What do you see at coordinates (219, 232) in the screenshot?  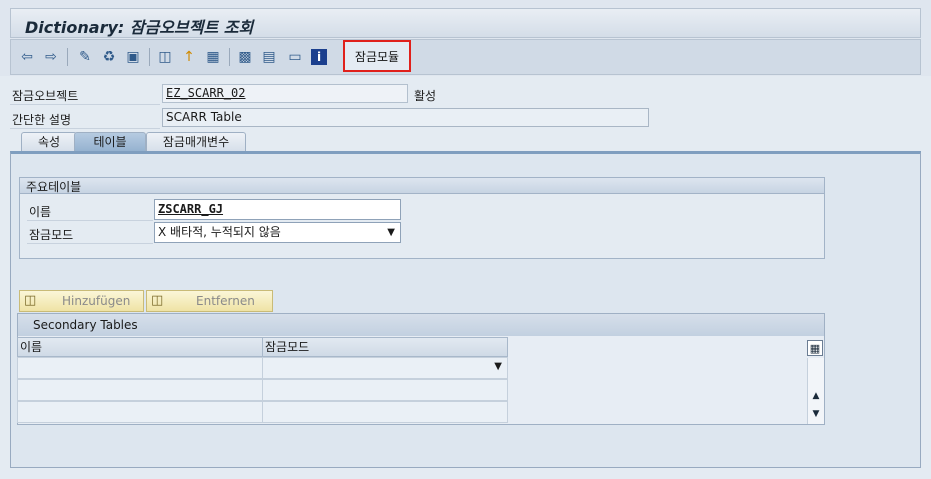 I see `lock-mode-value: X 배타적, 누적되지 않음` at bounding box center [219, 232].